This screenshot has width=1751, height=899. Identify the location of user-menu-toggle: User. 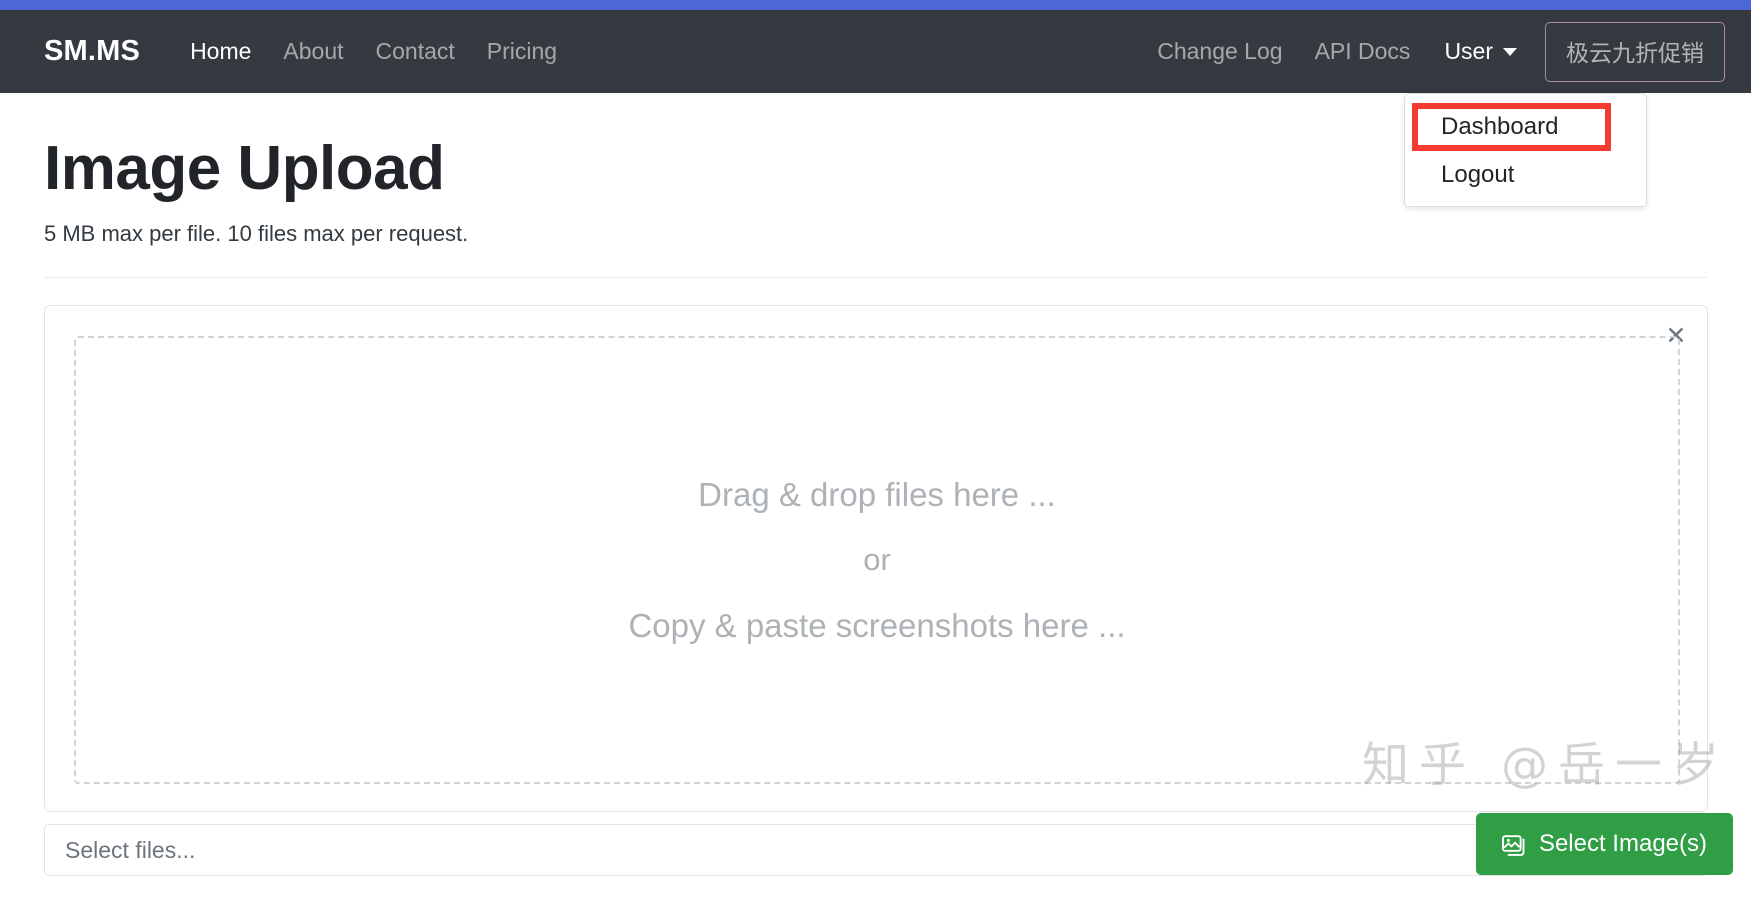
(1478, 51).